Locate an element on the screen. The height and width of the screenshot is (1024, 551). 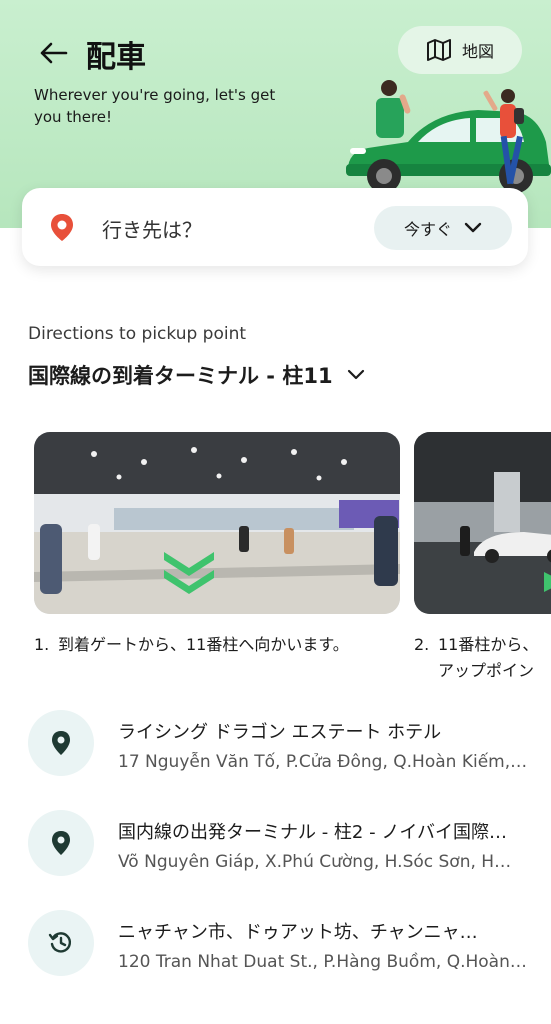
place-name: ライシング ドラゴン エステート ホテル is located at coordinates (280, 732).